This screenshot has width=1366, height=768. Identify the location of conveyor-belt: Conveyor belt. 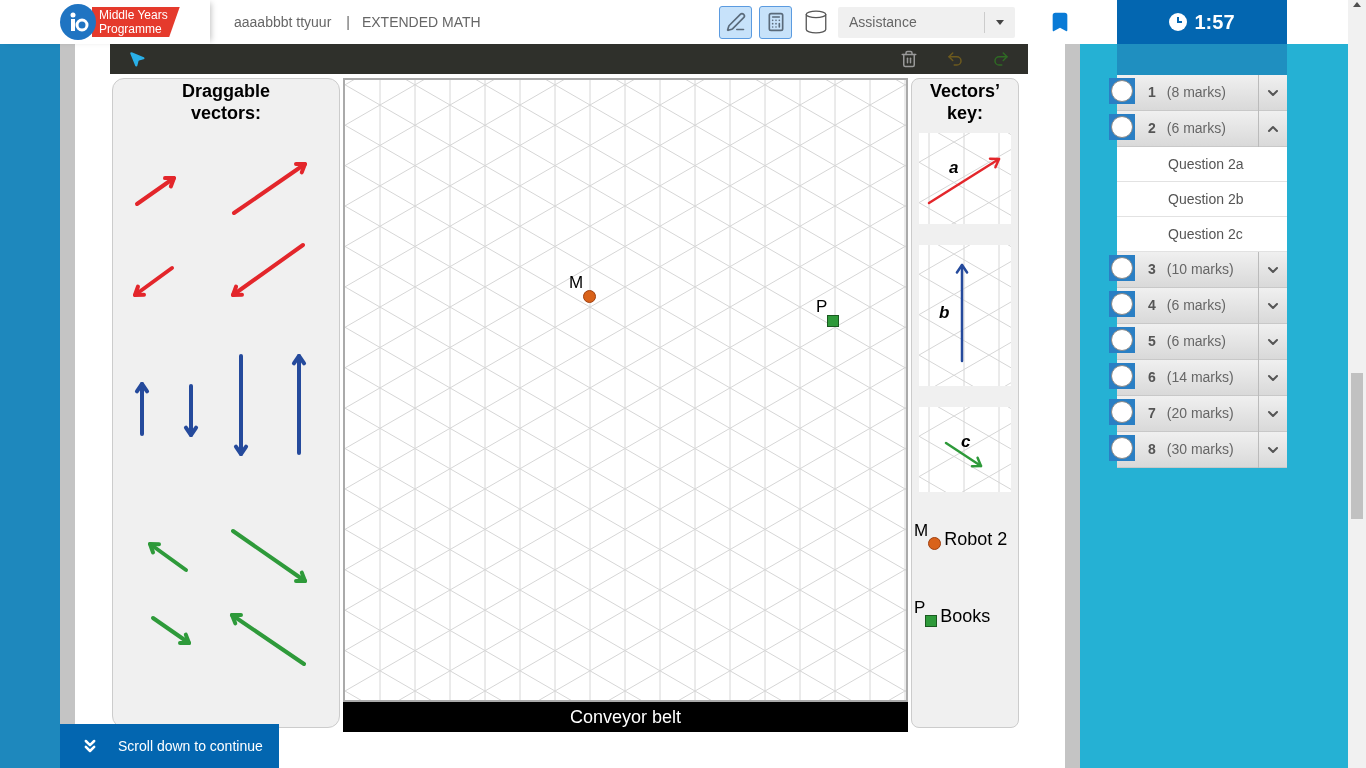
(625, 717).